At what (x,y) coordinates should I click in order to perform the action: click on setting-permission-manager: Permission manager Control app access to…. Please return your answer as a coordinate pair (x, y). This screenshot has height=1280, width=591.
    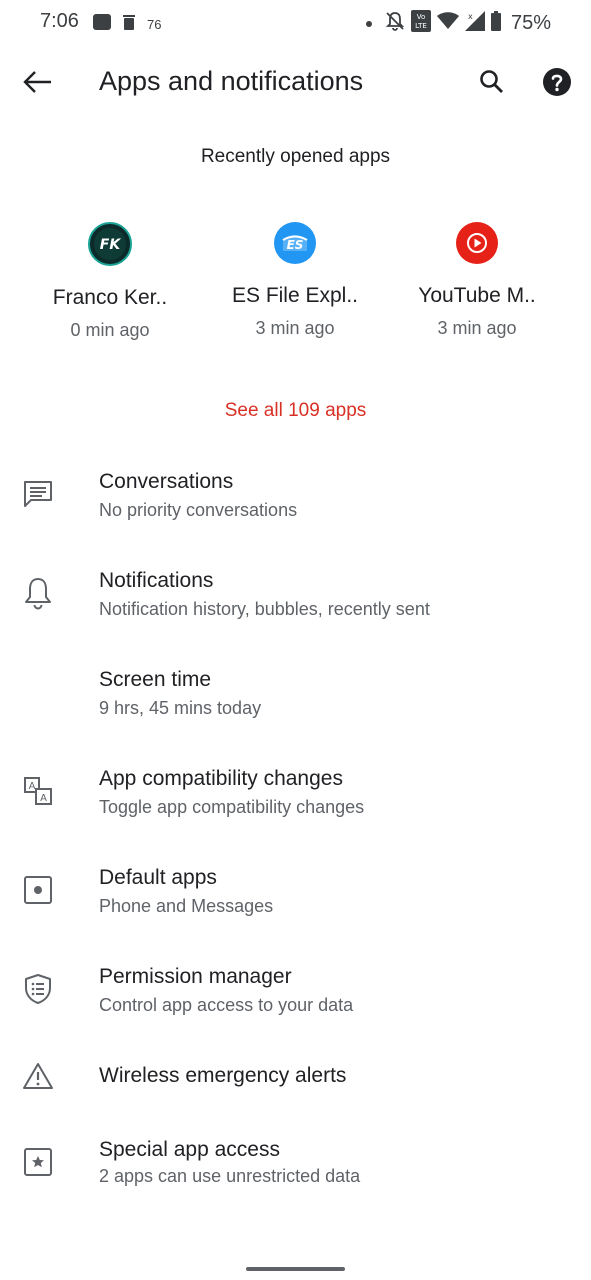
    Looking at the image, I should click on (295, 990).